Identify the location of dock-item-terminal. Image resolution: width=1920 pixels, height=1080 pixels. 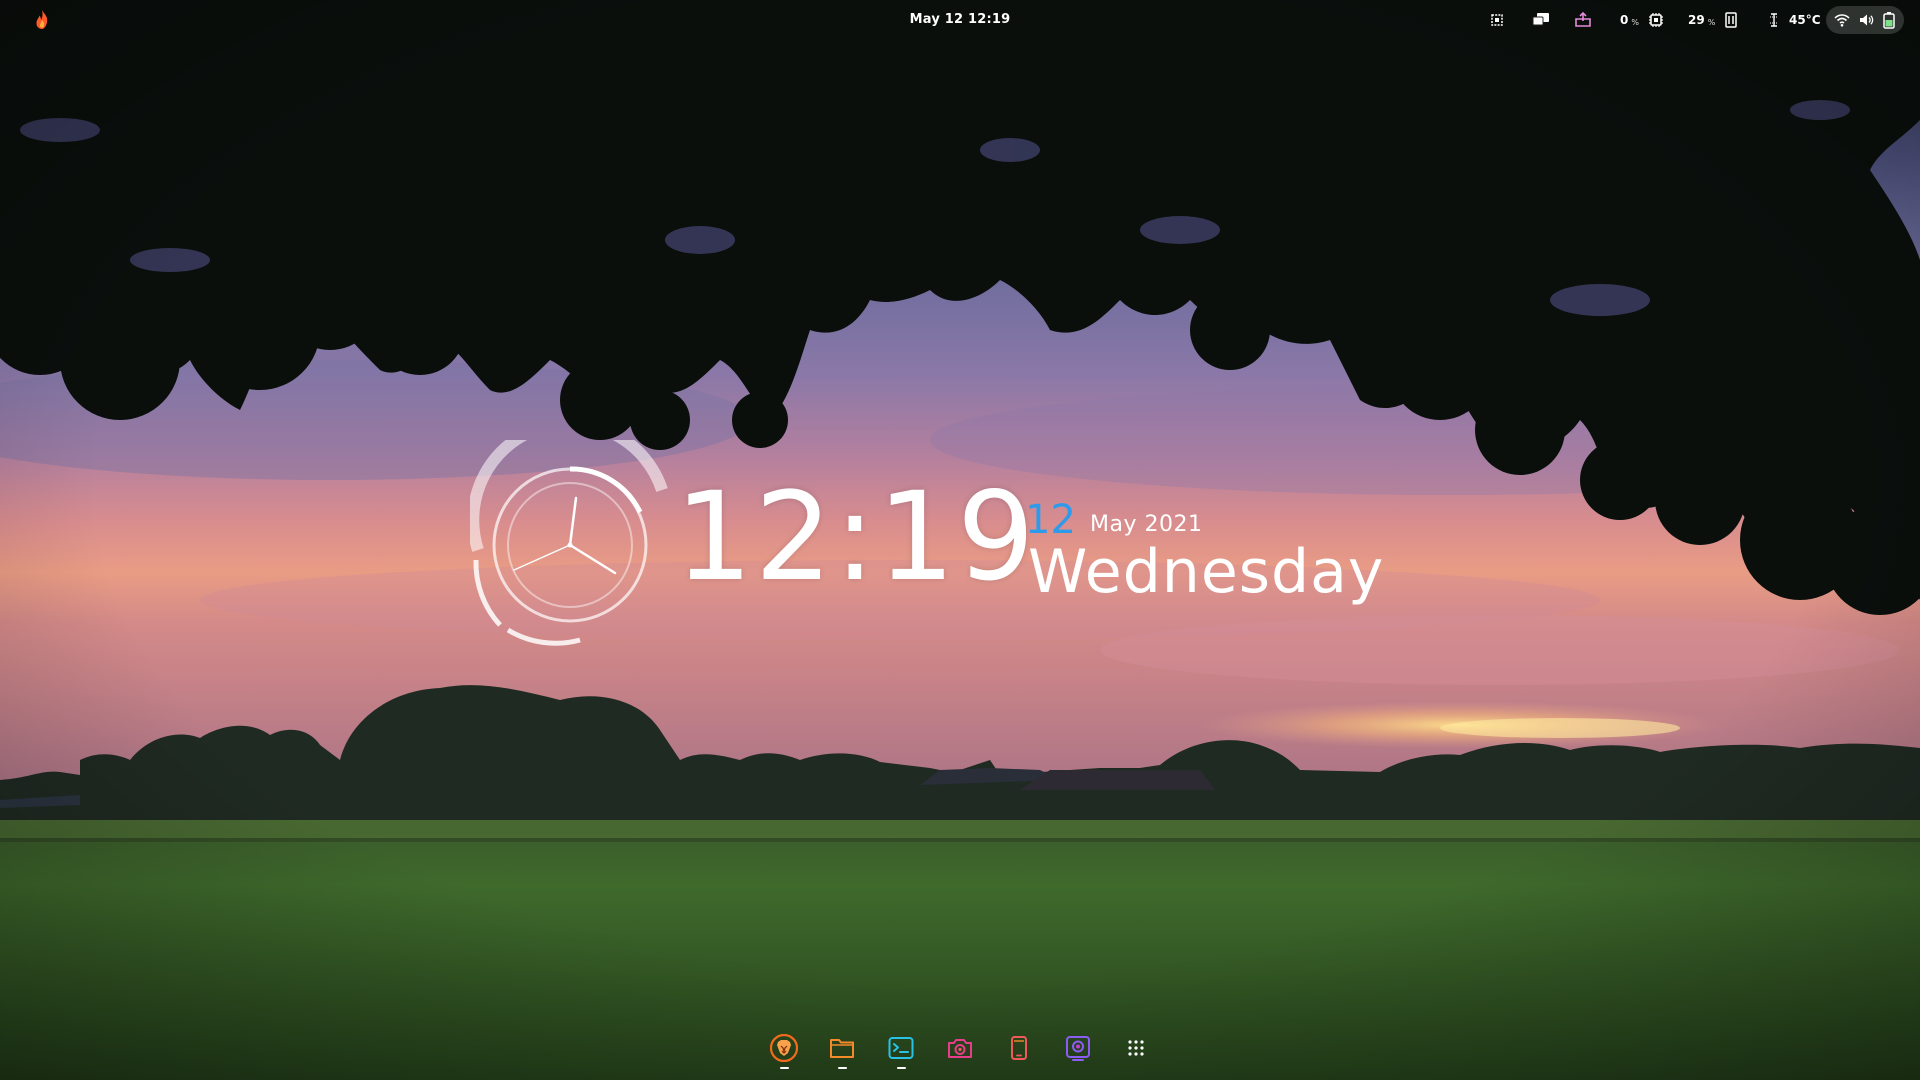
(901, 1052).